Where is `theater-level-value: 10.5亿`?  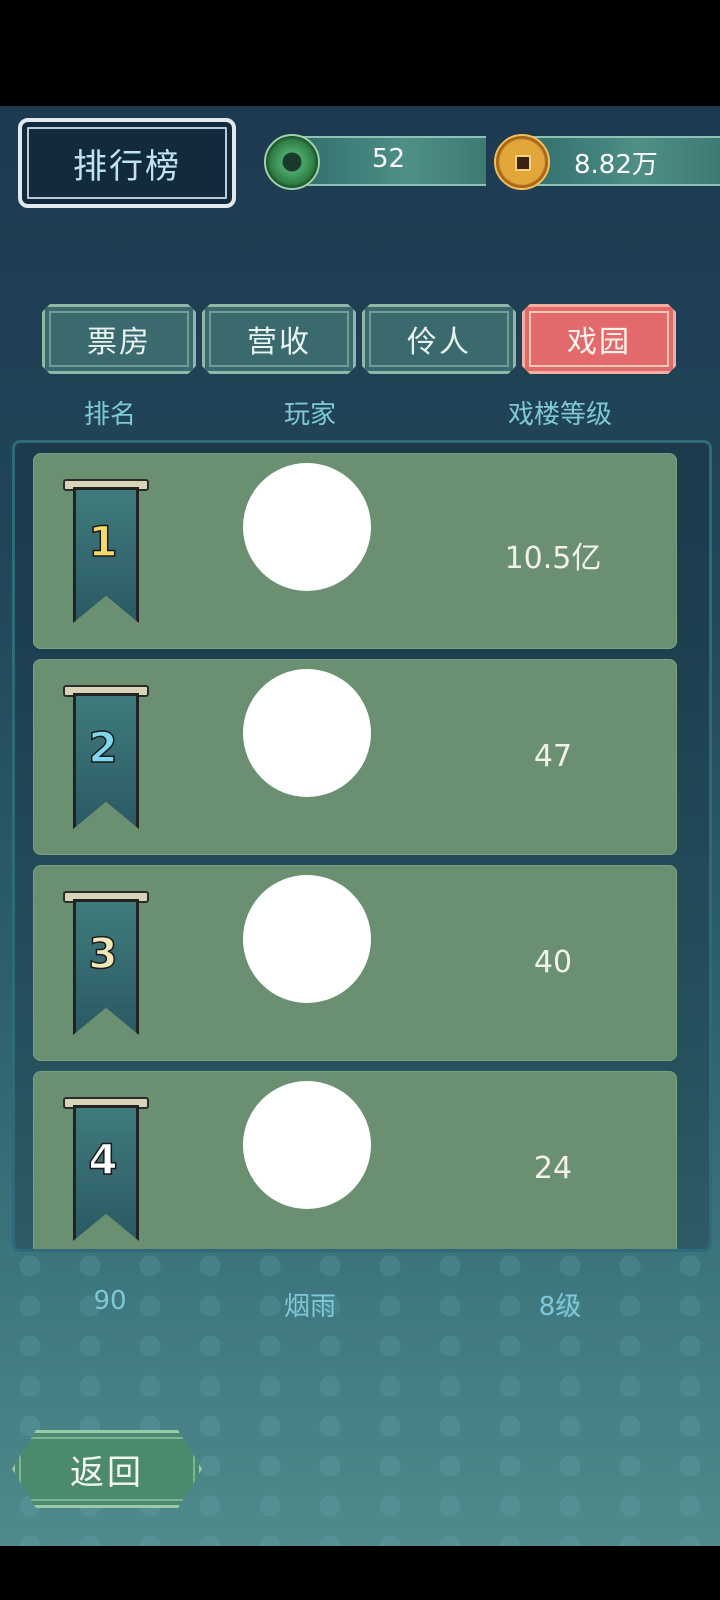 theater-level-value: 10.5亿 is located at coordinates (553, 558).